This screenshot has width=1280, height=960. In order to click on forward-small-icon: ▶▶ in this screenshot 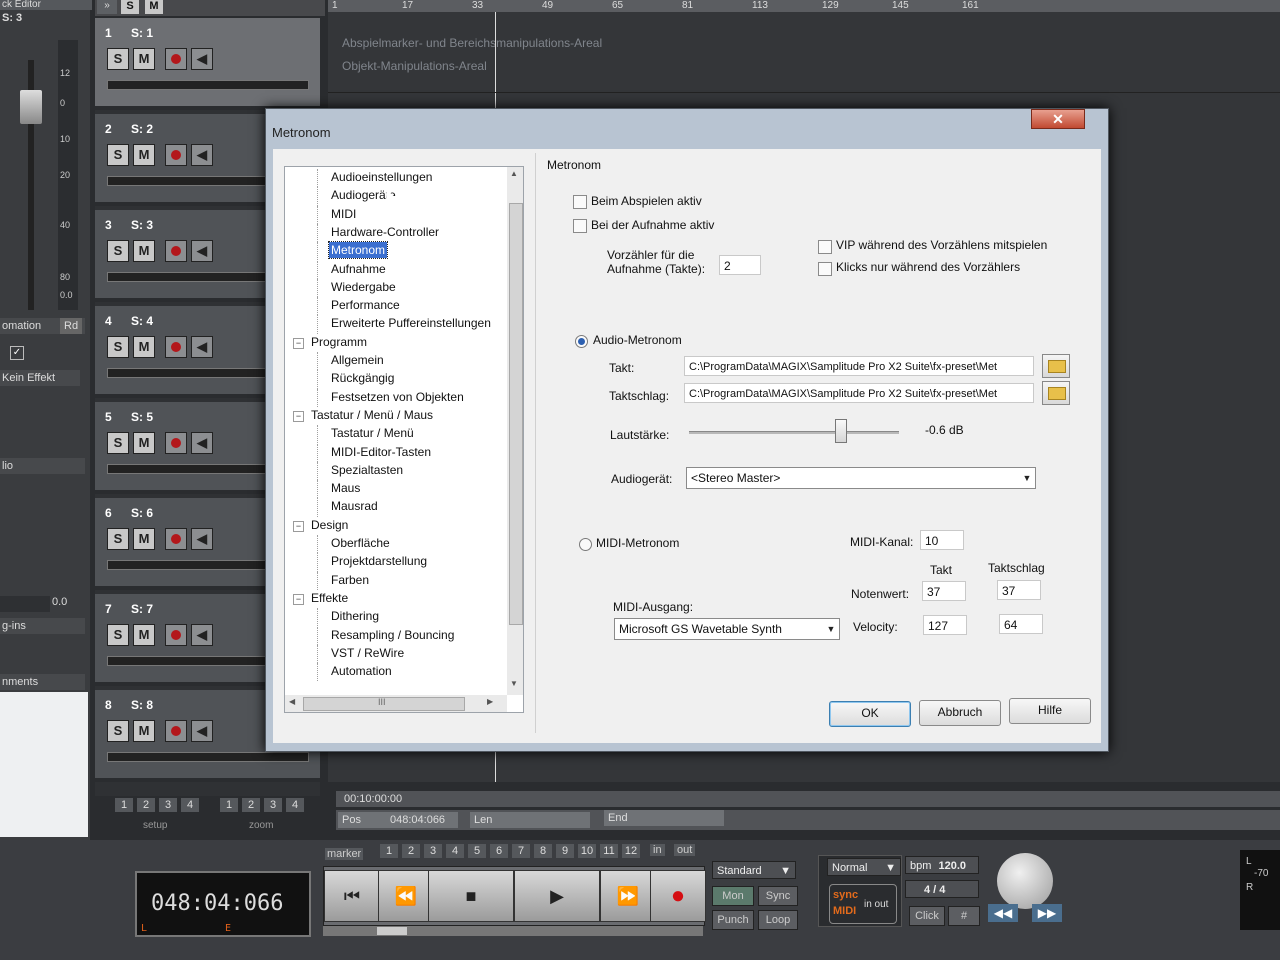, I will do `click(1047, 913)`.